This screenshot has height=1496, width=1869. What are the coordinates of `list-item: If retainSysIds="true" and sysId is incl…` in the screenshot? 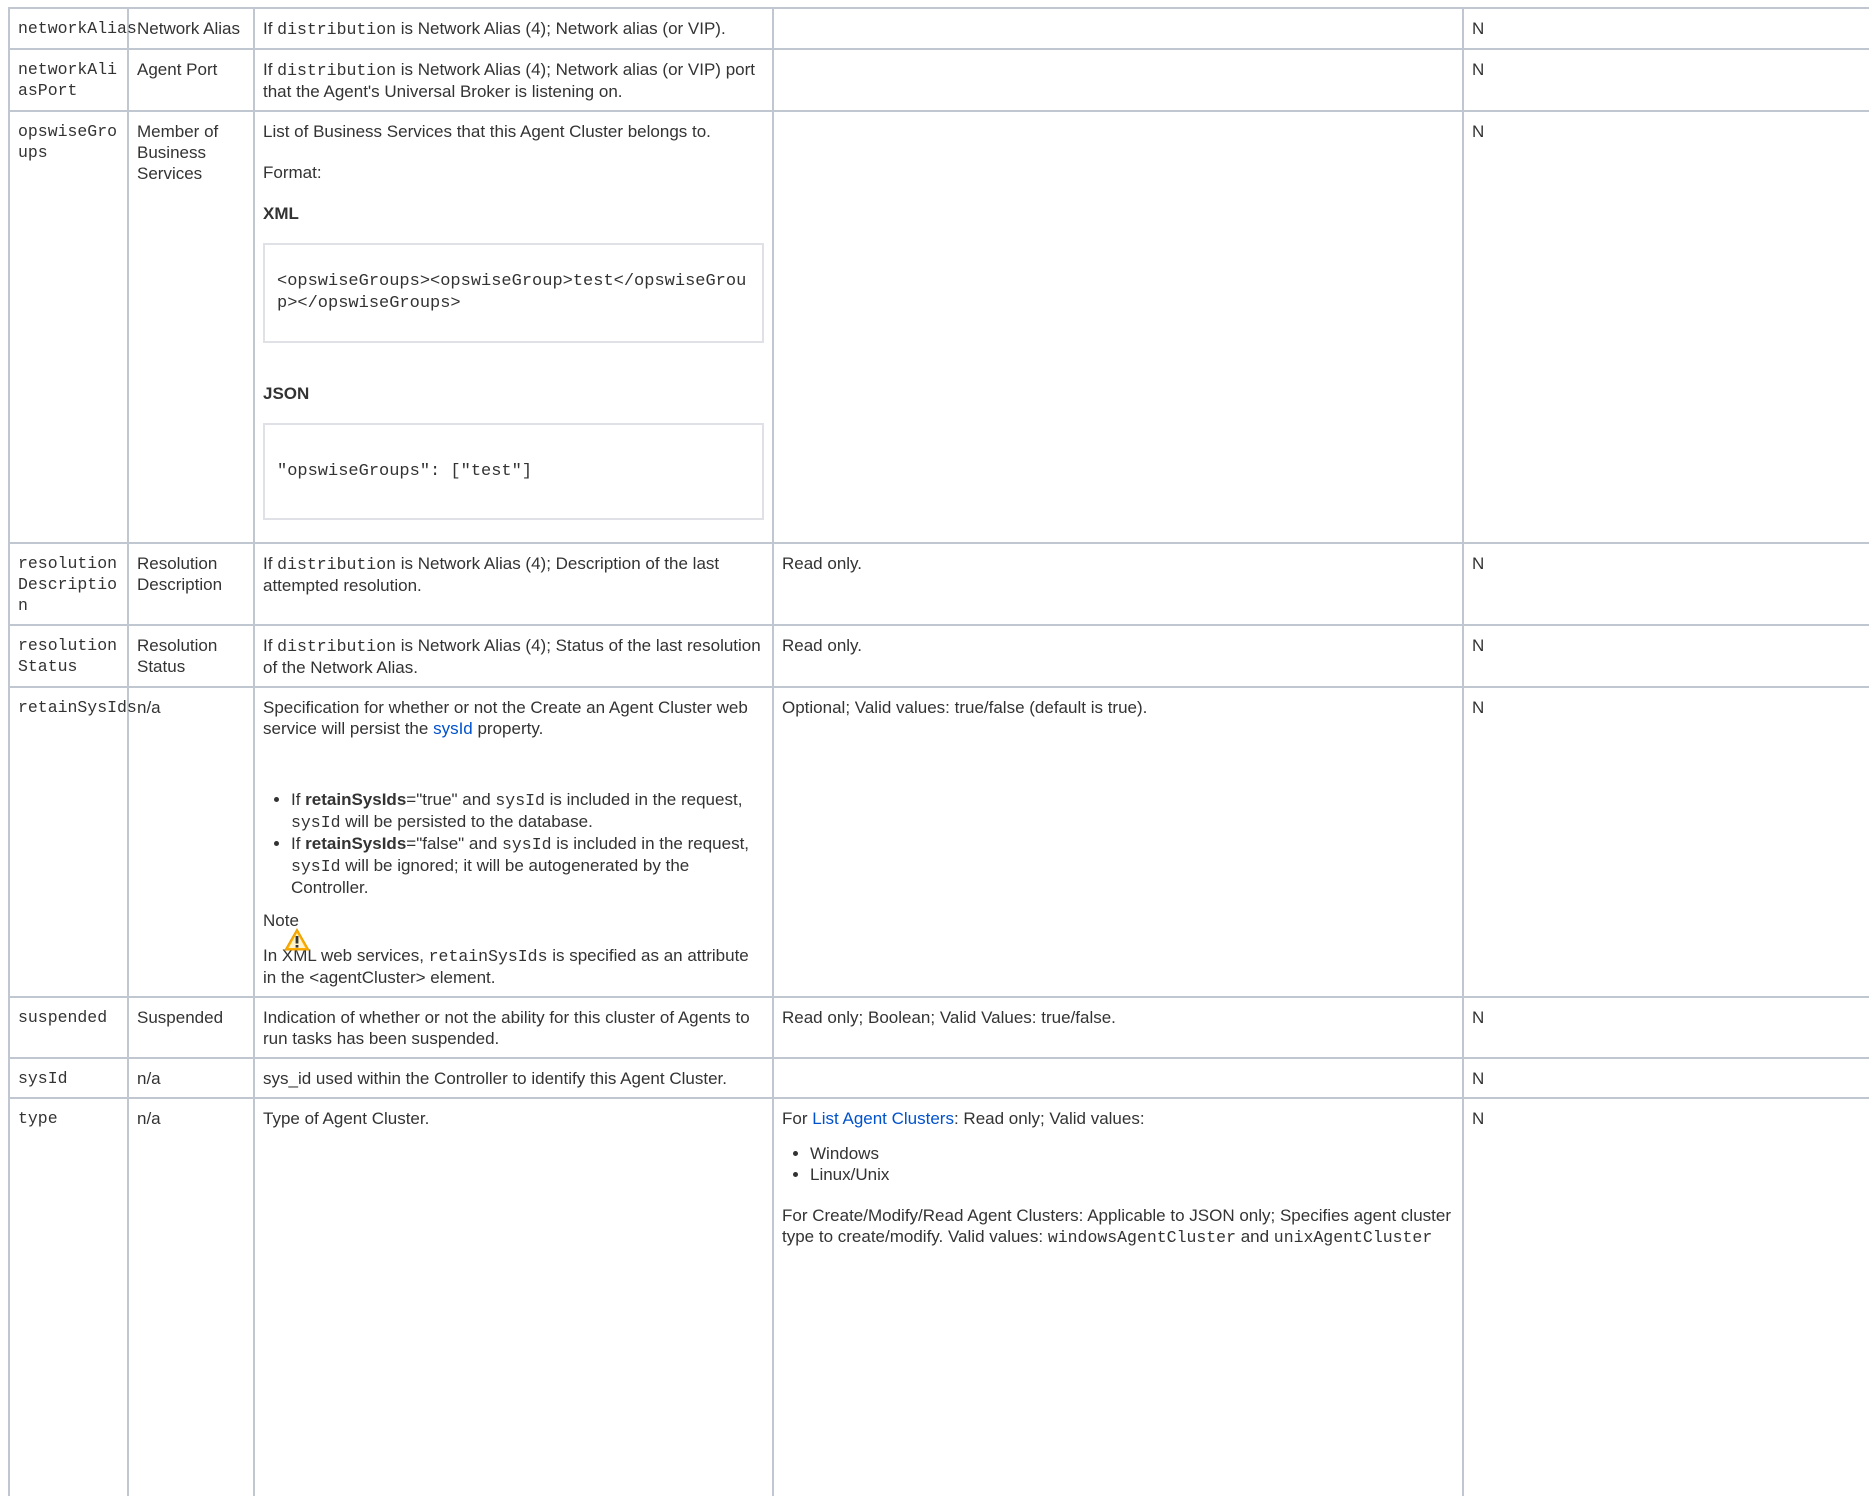 It's located at (527, 811).